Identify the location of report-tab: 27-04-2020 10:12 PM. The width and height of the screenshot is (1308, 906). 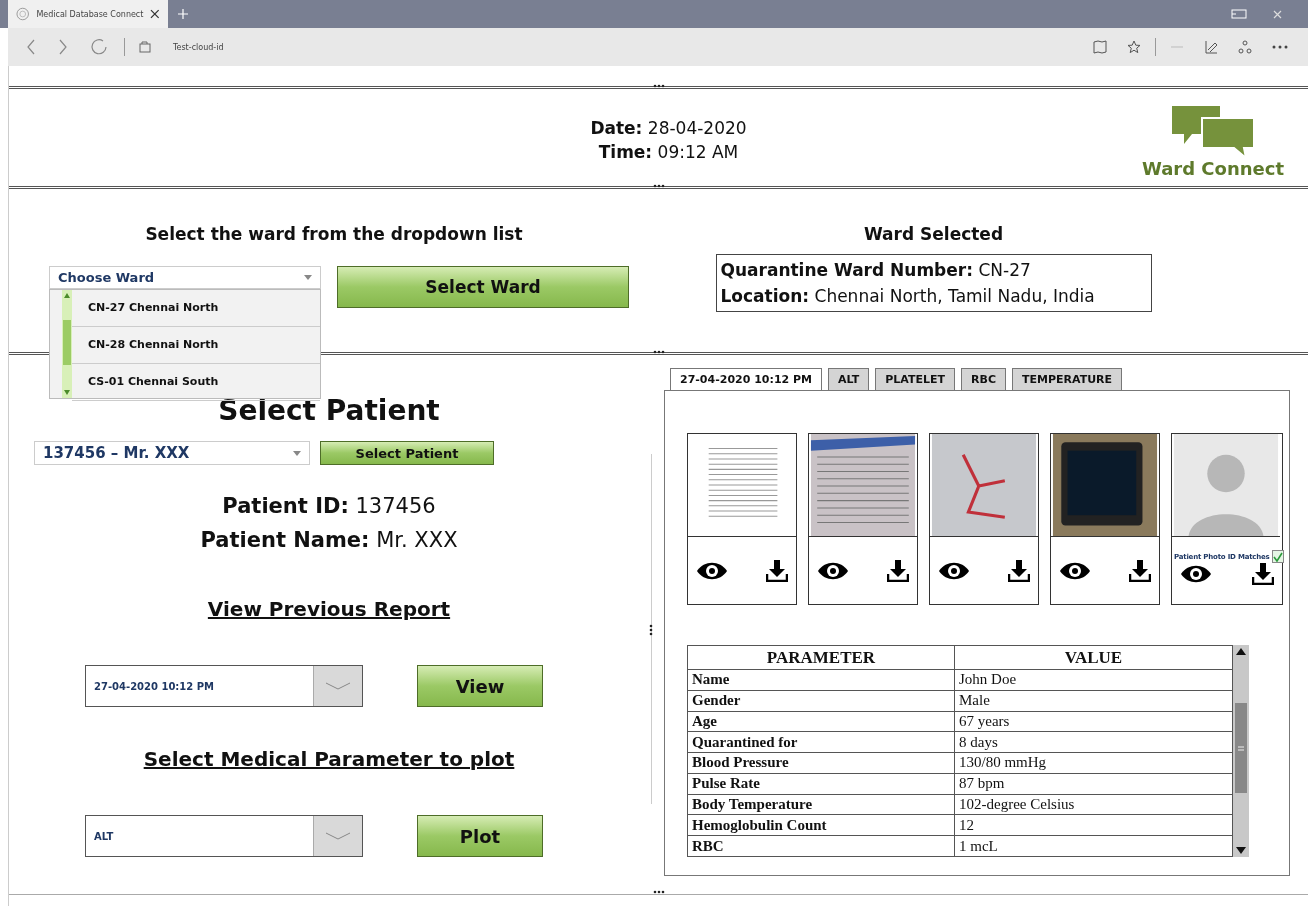
(746, 379).